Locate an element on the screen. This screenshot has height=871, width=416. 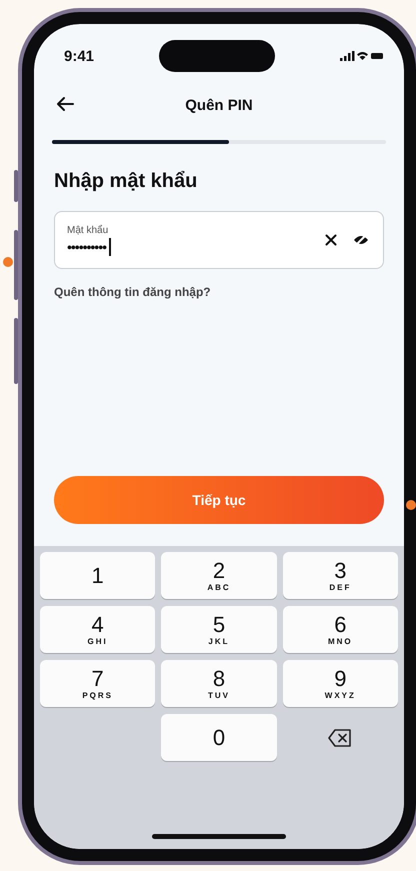
password-value: •••••••••• is located at coordinates (86, 246).